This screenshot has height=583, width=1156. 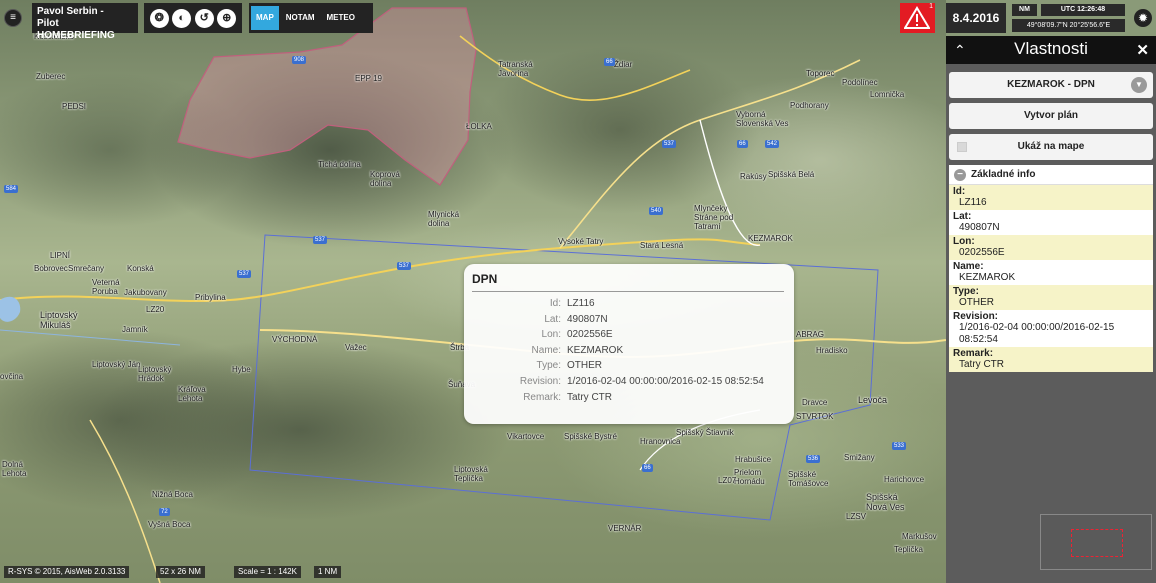 What do you see at coordinates (265, 18) in the screenshot?
I see `tab-map: MAP` at bounding box center [265, 18].